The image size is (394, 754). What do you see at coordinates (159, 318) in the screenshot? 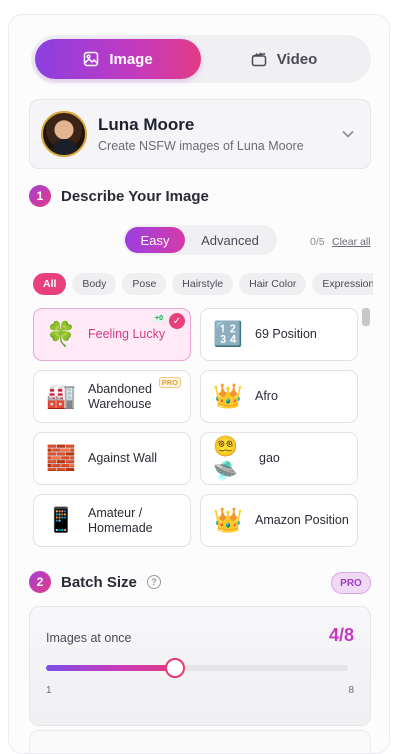
I see `count-badge: +0` at bounding box center [159, 318].